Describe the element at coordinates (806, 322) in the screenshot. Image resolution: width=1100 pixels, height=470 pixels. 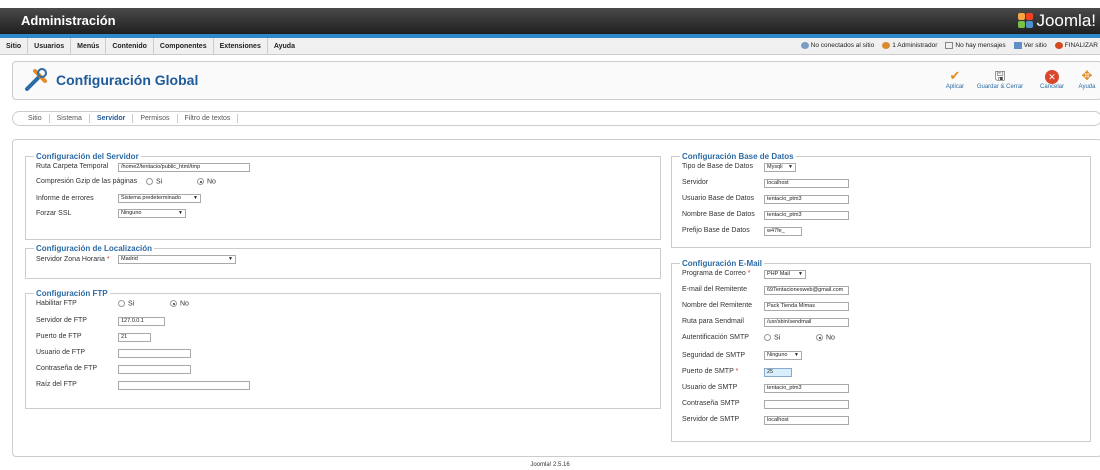
I see `sendmail-input: /usr/sbin/sendmail` at that location.